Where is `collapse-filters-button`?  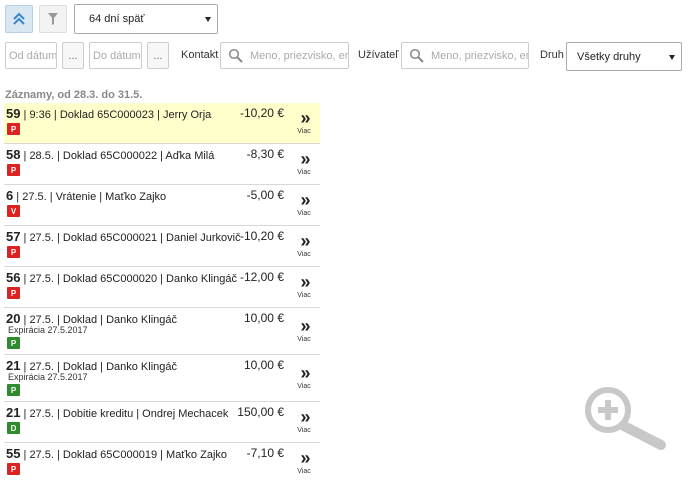
collapse-filters-button is located at coordinates (19, 19).